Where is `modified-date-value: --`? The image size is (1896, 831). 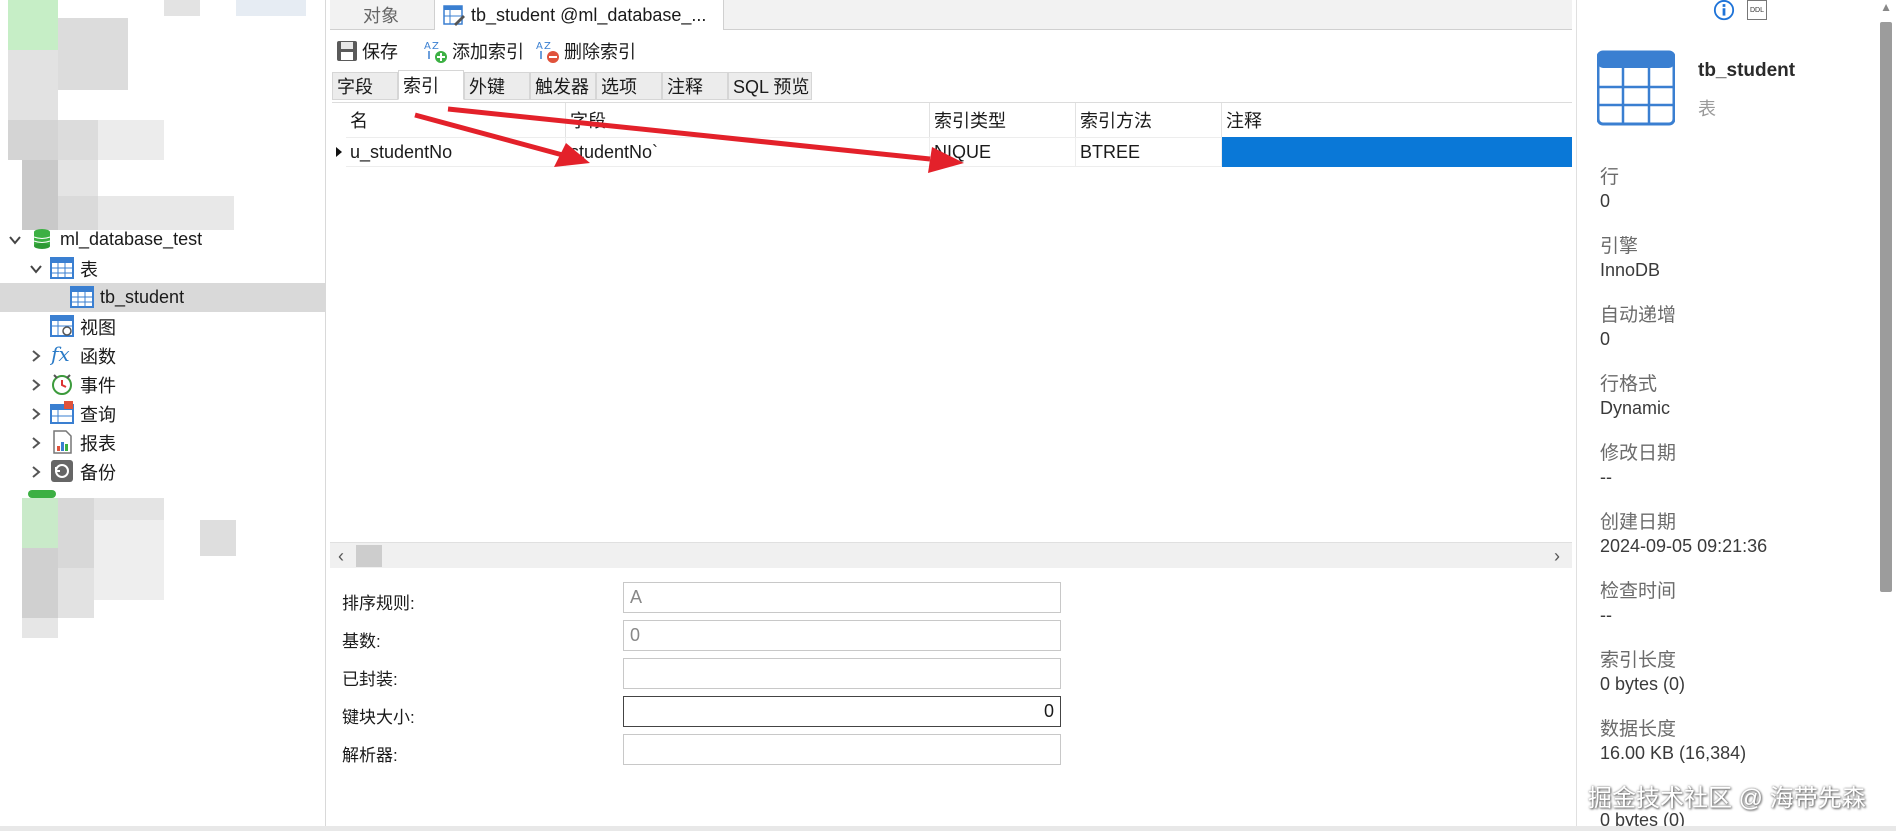
modified-date-value: -- is located at coordinates (1606, 477).